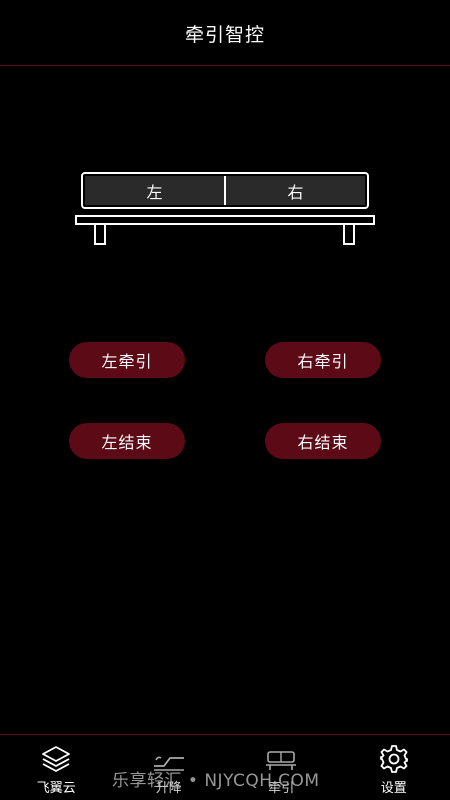  I want to click on nav-item-settings: 设置, so click(394, 767).